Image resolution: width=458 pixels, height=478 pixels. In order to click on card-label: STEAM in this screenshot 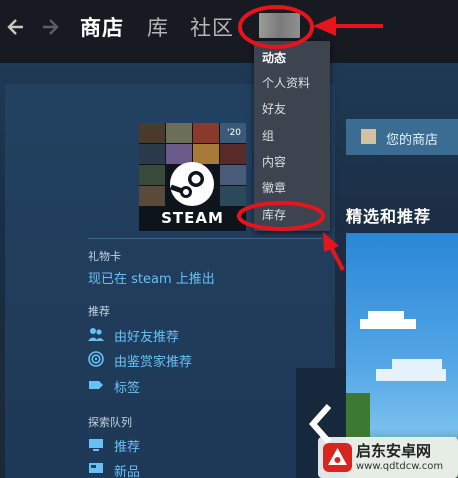, I will do `click(192, 218)`.